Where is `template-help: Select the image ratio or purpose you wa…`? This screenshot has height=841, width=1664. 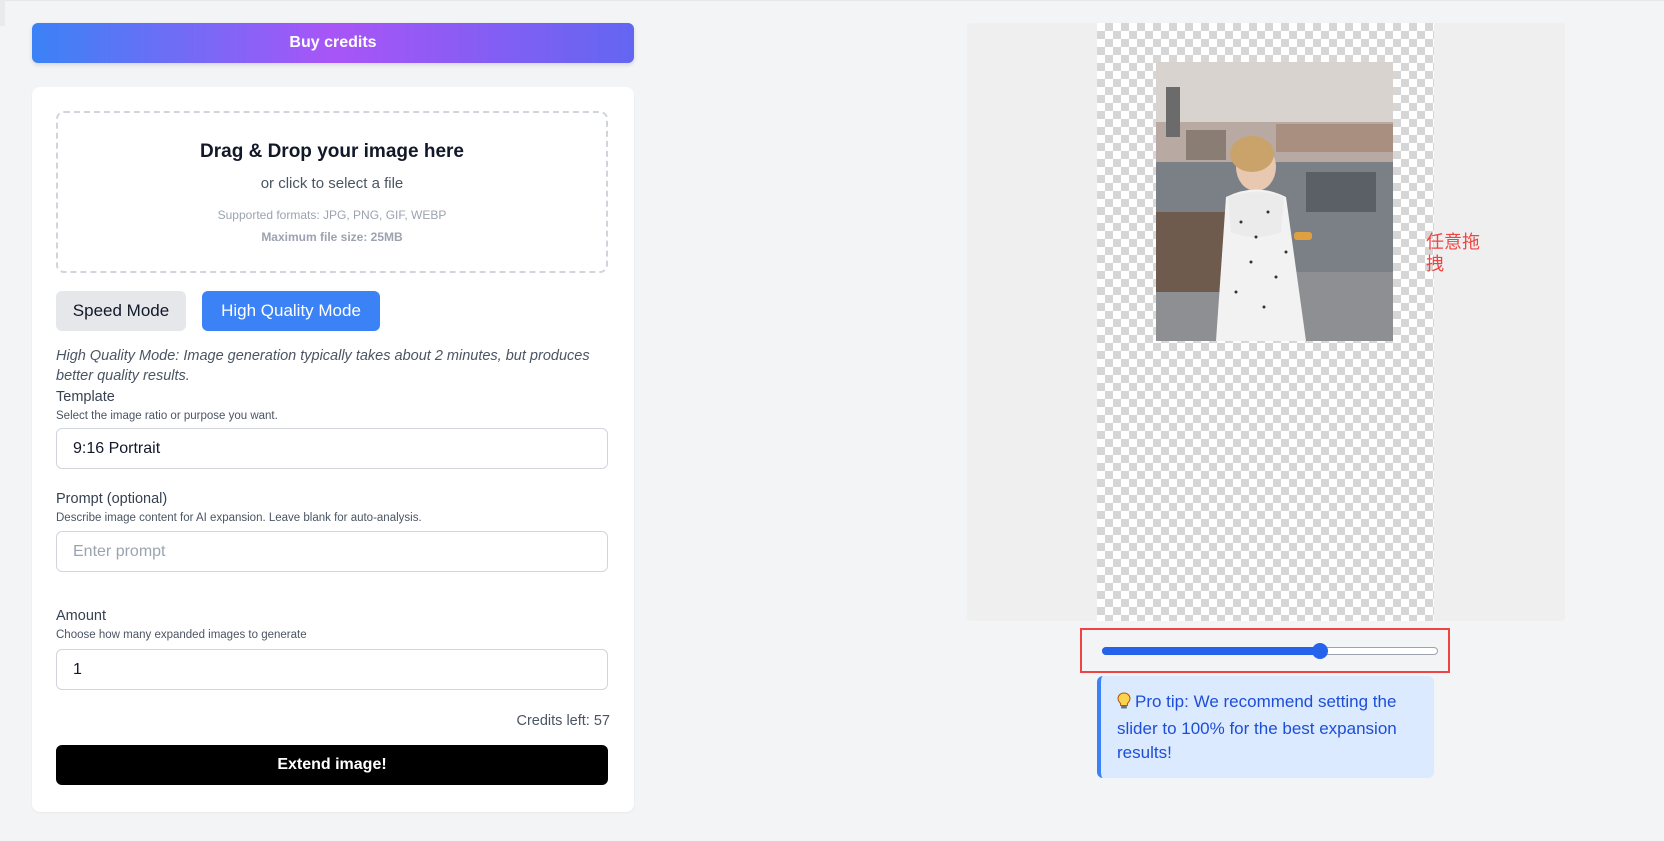
template-help: Select the image ratio or purpose you wa… is located at coordinates (167, 416).